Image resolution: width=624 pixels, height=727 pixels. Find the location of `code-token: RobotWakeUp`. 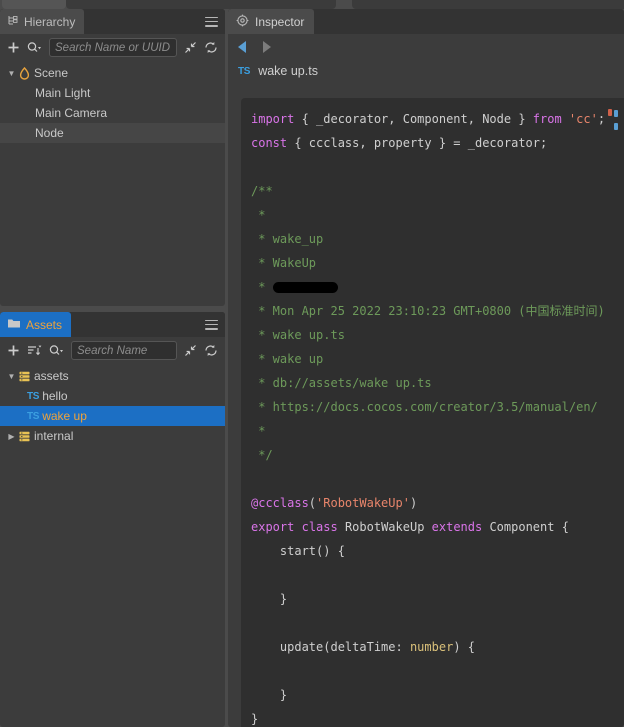

code-token: RobotWakeUp is located at coordinates (384, 527).